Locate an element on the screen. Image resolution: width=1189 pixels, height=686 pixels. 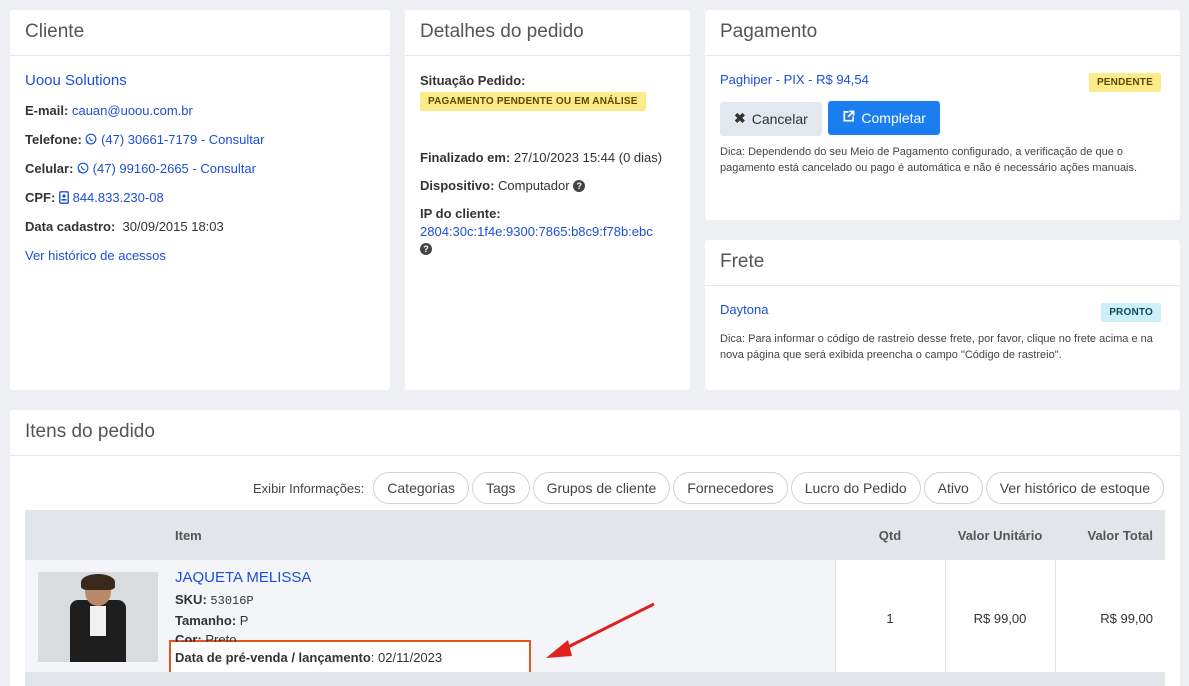
telefone-label: Telefone: is located at coordinates (53, 139).